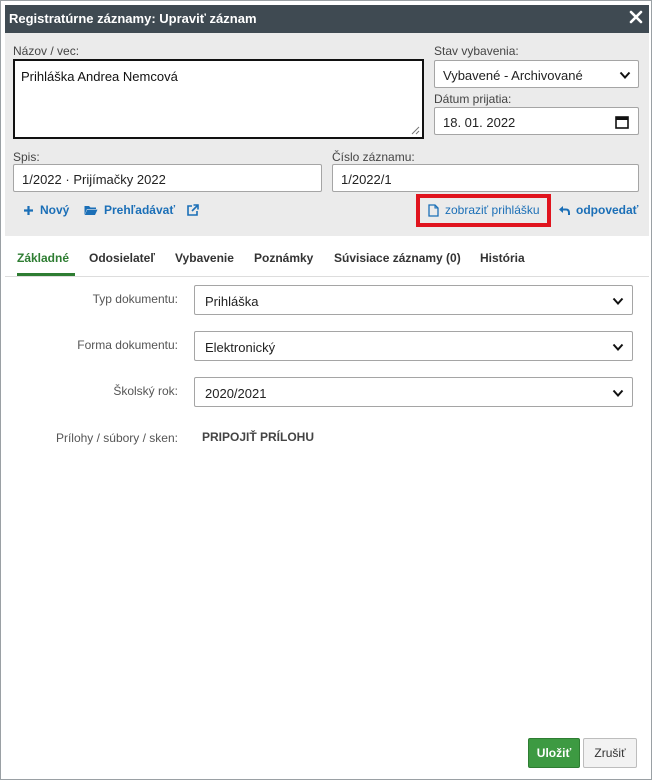 Image resolution: width=652 pixels, height=780 pixels. Describe the element at coordinates (607, 210) in the screenshot. I see `reply-label: odpovedať` at that location.